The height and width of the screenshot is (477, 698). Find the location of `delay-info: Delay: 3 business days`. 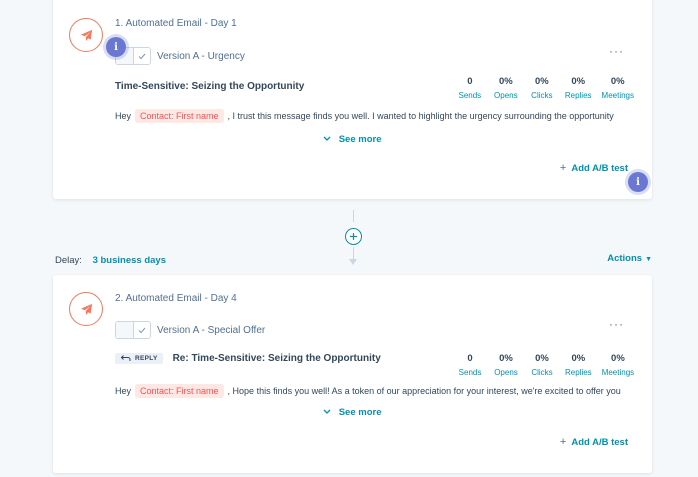

delay-info: Delay: 3 business days is located at coordinates (110, 260).